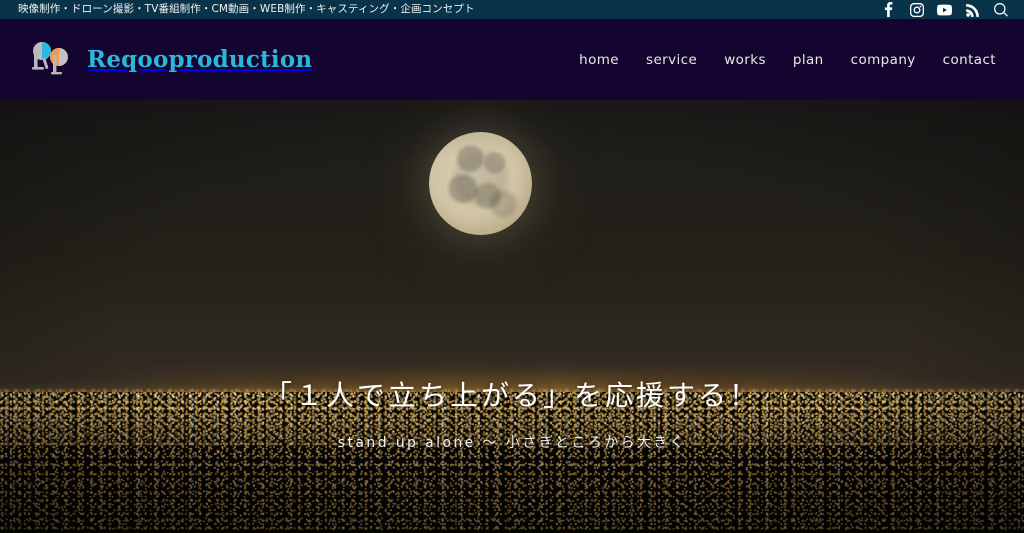 The height and width of the screenshot is (533, 1024). I want to click on moon-icon, so click(480, 183).